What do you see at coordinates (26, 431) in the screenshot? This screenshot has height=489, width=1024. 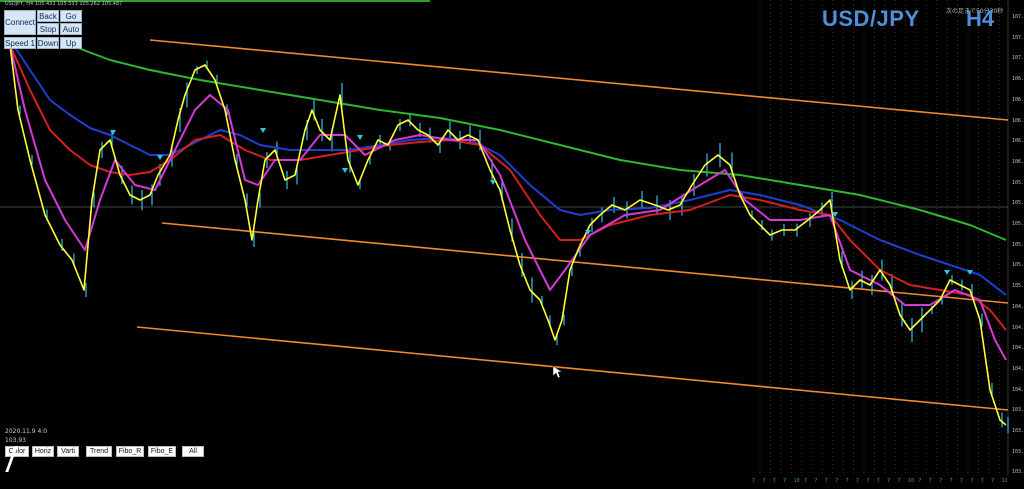 I see `cursor-date: 2020.11.9 4:0` at bounding box center [26, 431].